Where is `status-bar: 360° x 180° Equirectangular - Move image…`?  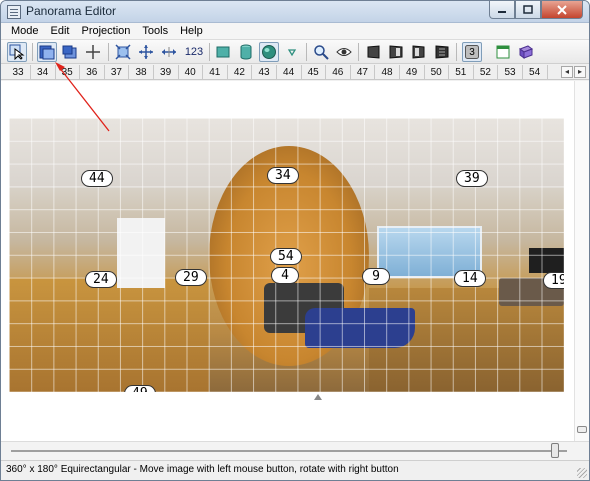
status-bar: 360° x 180° Equirectangular - Move image… is located at coordinates (295, 470).